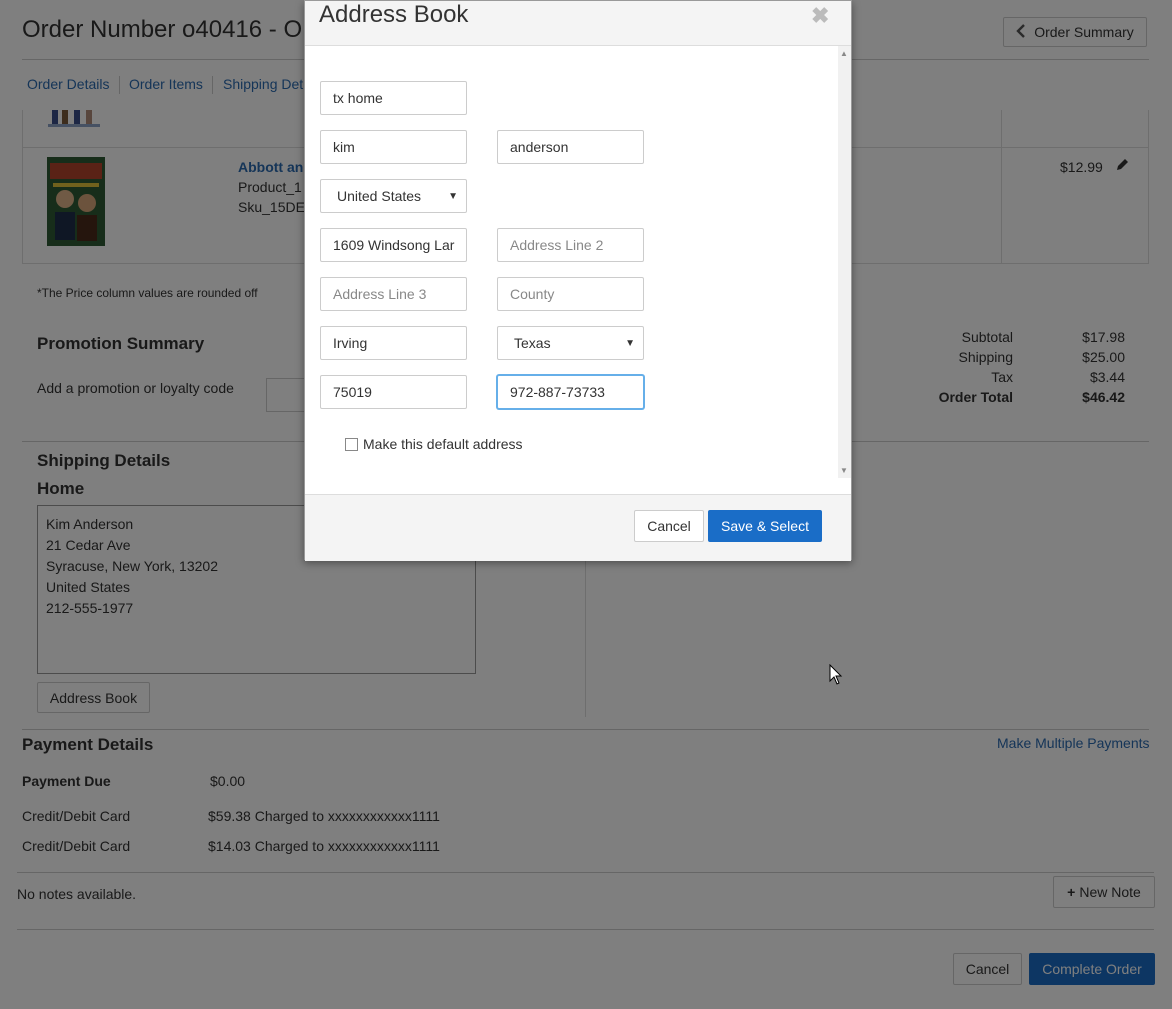  Describe the element at coordinates (393, 147) in the screenshot. I see `first-name-field: kim` at that location.